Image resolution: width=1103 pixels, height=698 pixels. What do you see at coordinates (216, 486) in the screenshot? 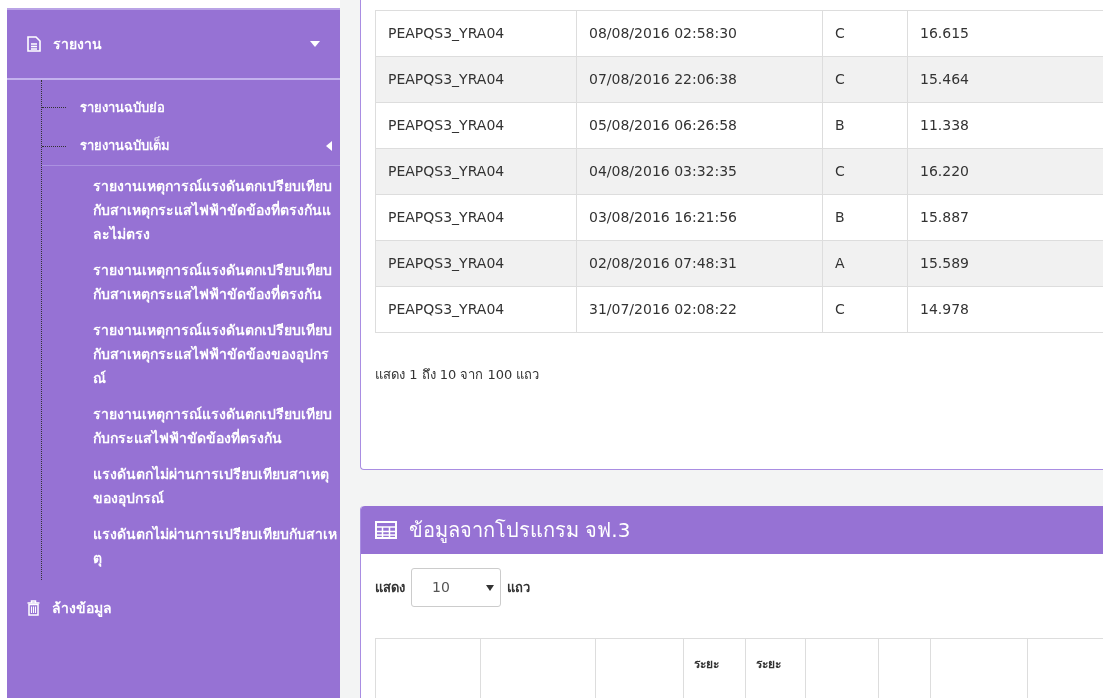
I see `submenu-item: แรงดันตกไม่ผ่านการเปรียบเทียบสาเหตุของอุปกรณ์` at bounding box center [216, 486].